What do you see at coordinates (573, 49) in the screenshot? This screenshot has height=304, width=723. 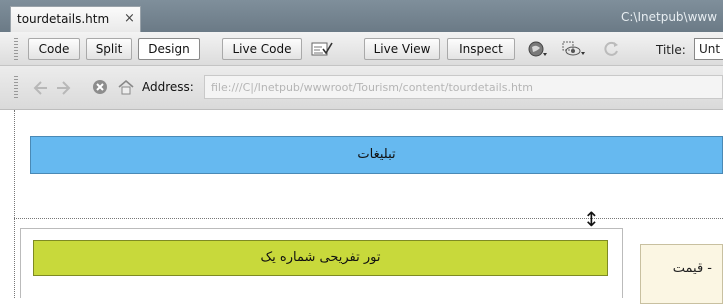 I see `visual-aids-icon` at bounding box center [573, 49].